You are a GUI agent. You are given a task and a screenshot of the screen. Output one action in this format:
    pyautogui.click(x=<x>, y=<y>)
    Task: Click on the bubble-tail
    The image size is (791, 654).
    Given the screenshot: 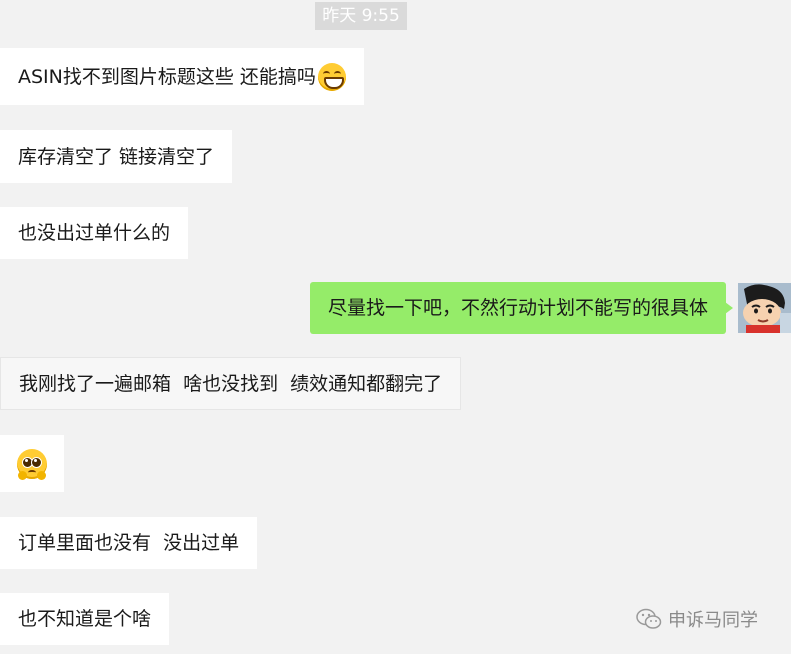 What is the action you would take?
    pyautogui.click(x=729, y=308)
    